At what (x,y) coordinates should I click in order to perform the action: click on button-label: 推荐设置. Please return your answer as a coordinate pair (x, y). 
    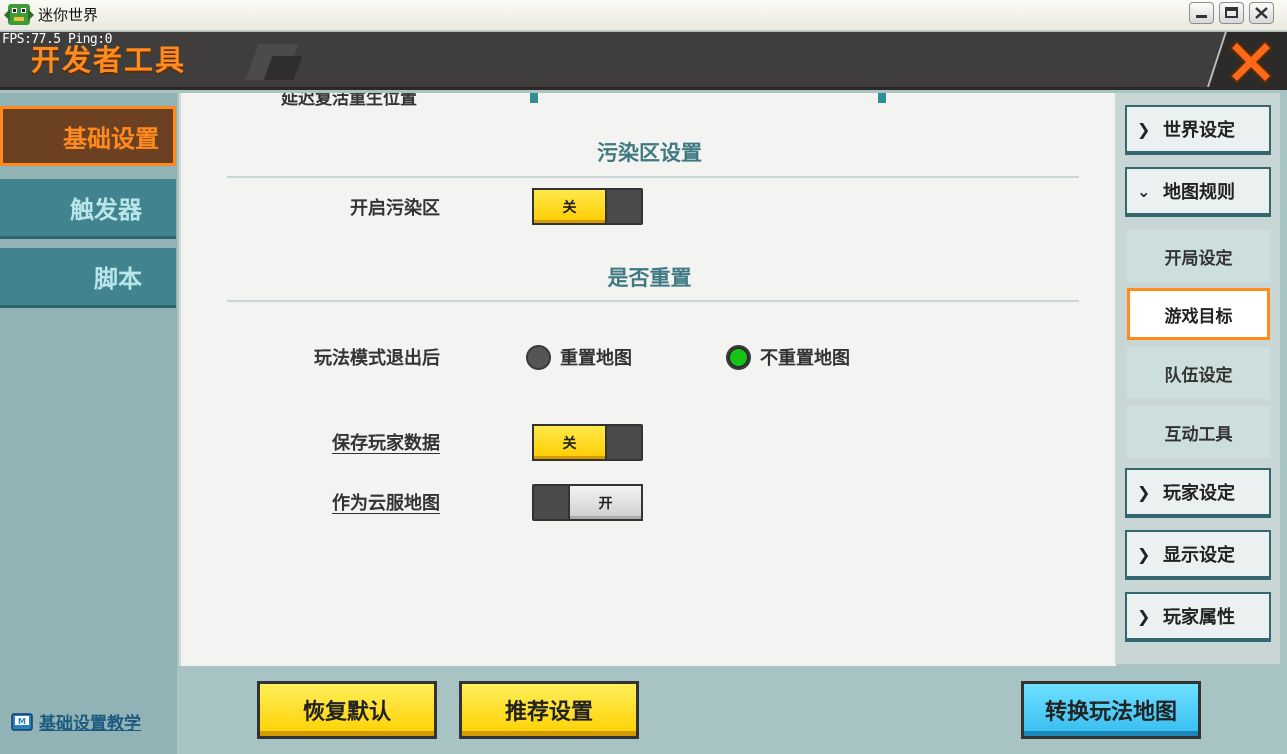
    Looking at the image, I should click on (548, 712).